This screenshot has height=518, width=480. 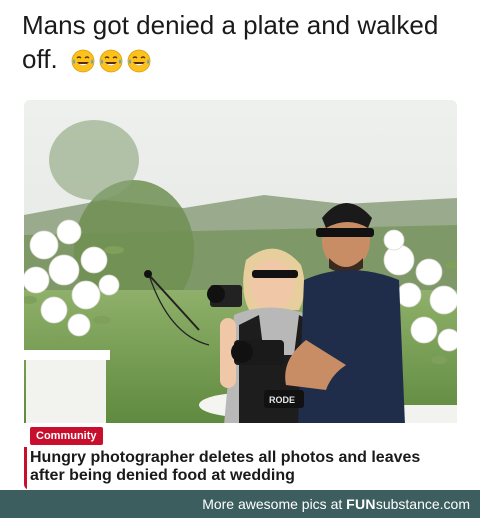 What do you see at coordinates (25, 468) in the screenshot?
I see `accent-divider` at bounding box center [25, 468].